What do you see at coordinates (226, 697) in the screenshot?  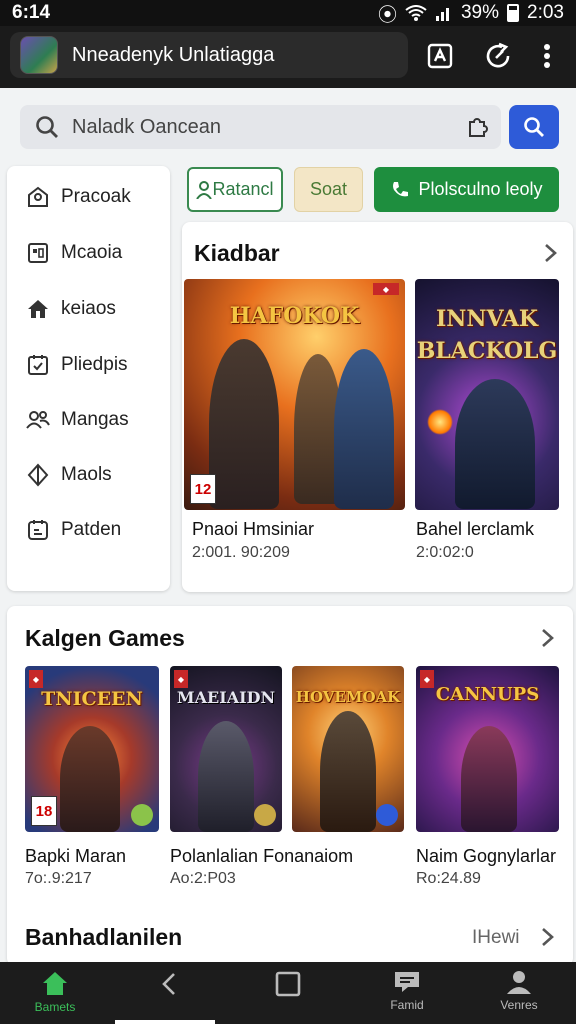 I see `game-cover-title: MAEIAIDN` at bounding box center [226, 697].